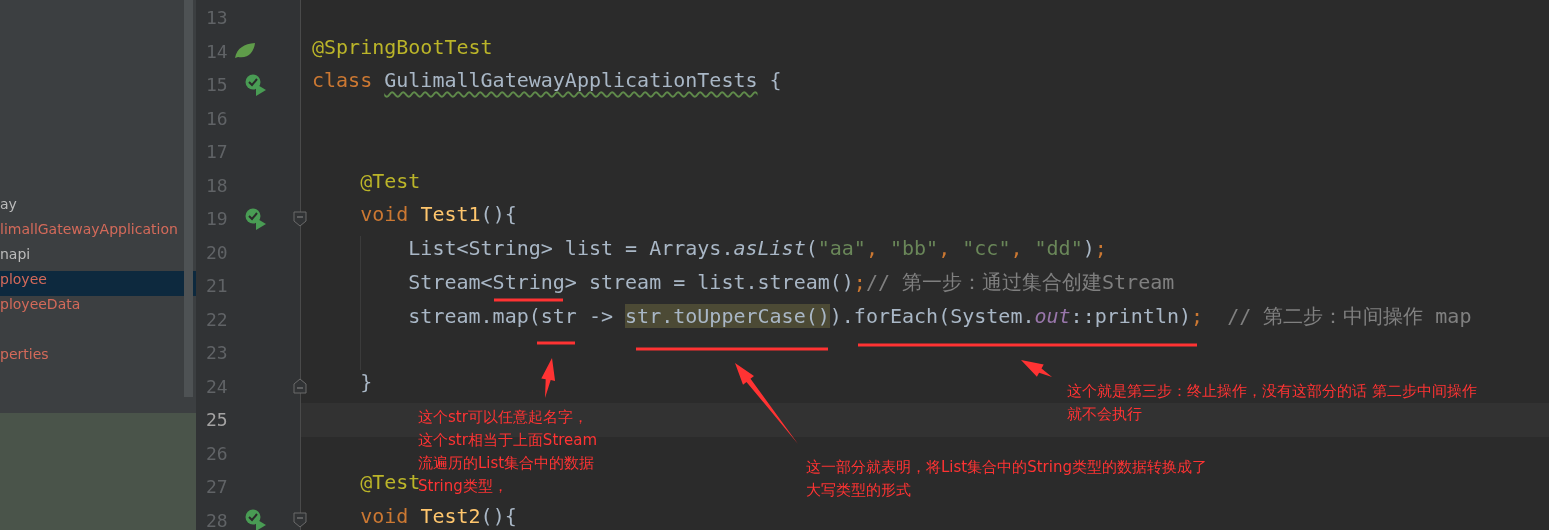 Image resolution: width=1549 pixels, height=530 pixels. I want to click on code-line: void Test2(){, so click(438, 515).